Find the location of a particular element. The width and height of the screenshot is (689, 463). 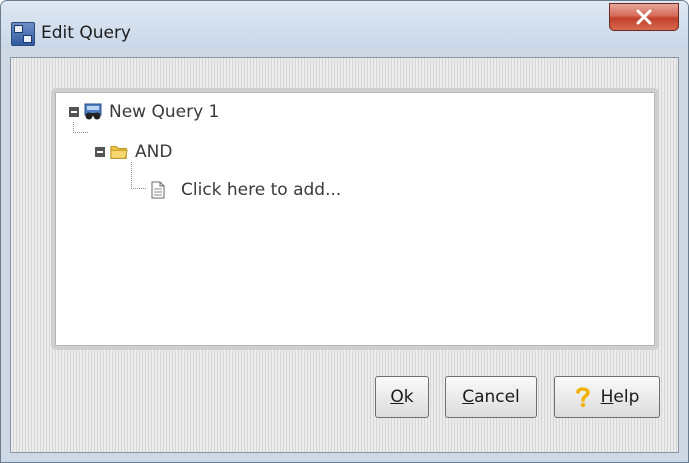

cancel-button: Cancel is located at coordinates (491, 397).